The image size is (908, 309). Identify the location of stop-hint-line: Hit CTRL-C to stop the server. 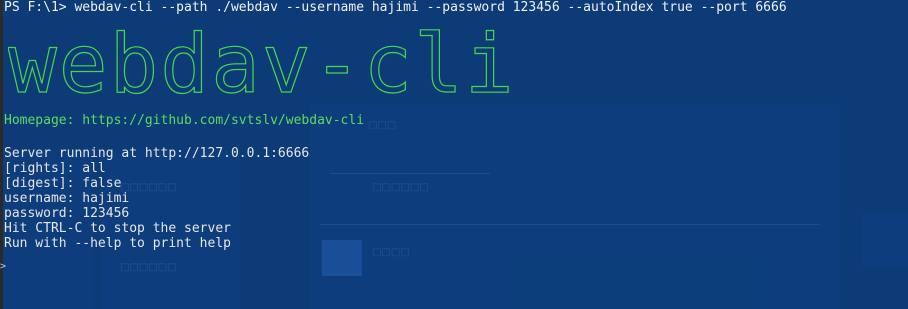
(117, 228).